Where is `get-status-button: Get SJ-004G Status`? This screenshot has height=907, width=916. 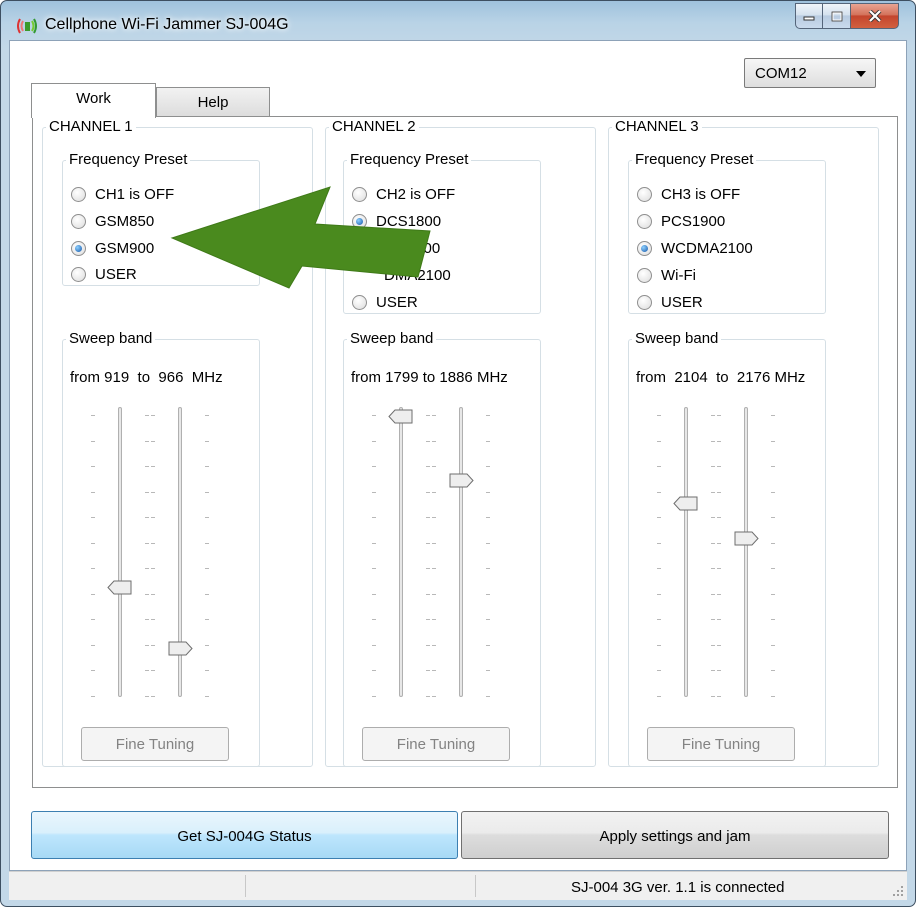
get-status-button: Get SJ-004G Status is located at coordinates (244, 835).